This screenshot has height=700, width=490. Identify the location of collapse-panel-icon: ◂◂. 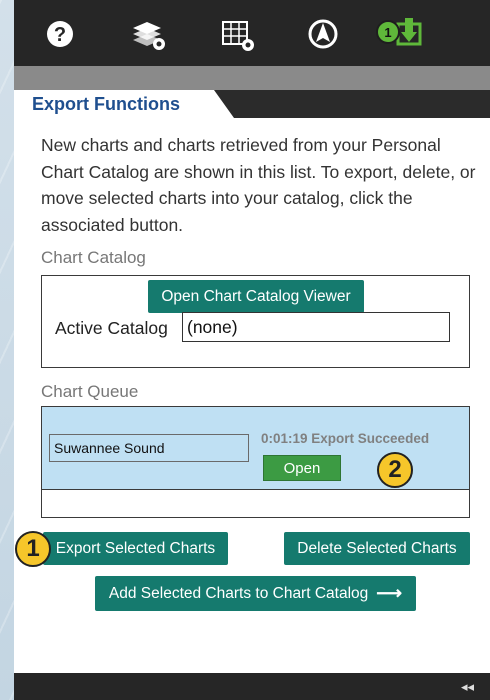
(467, 687).